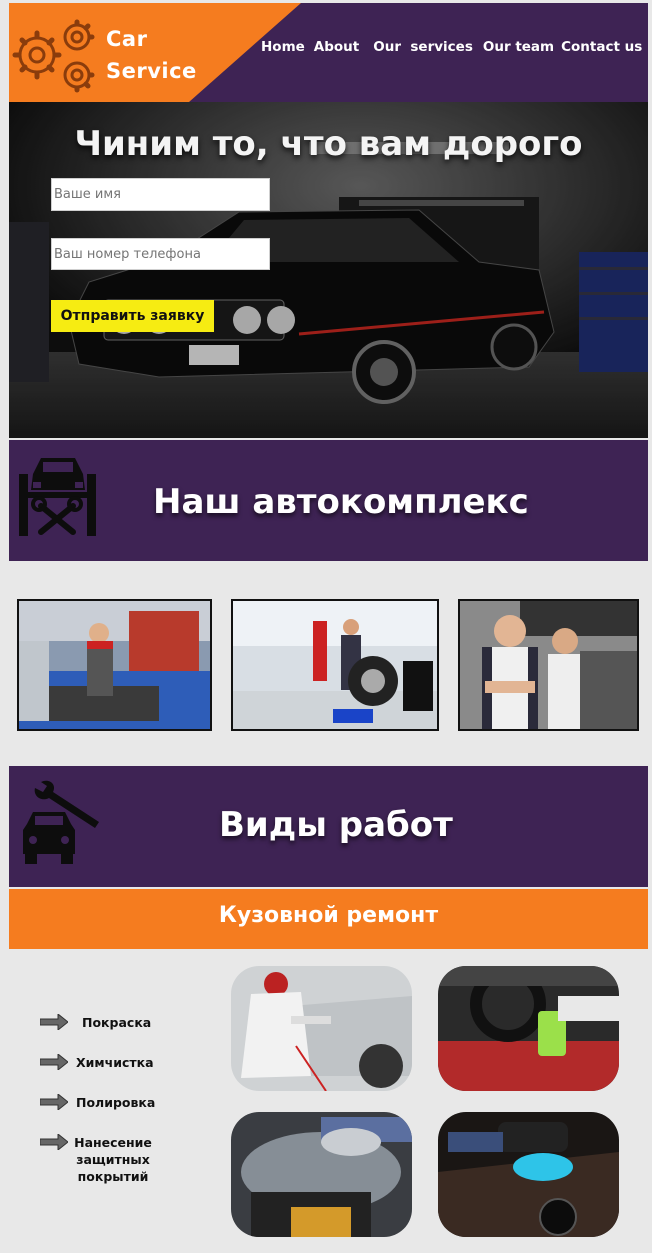 The image size is (652, 1253). Describe the element at coordinates (117, 1022) in the screenshot. I see `work-item-label: Покраска` at that location.